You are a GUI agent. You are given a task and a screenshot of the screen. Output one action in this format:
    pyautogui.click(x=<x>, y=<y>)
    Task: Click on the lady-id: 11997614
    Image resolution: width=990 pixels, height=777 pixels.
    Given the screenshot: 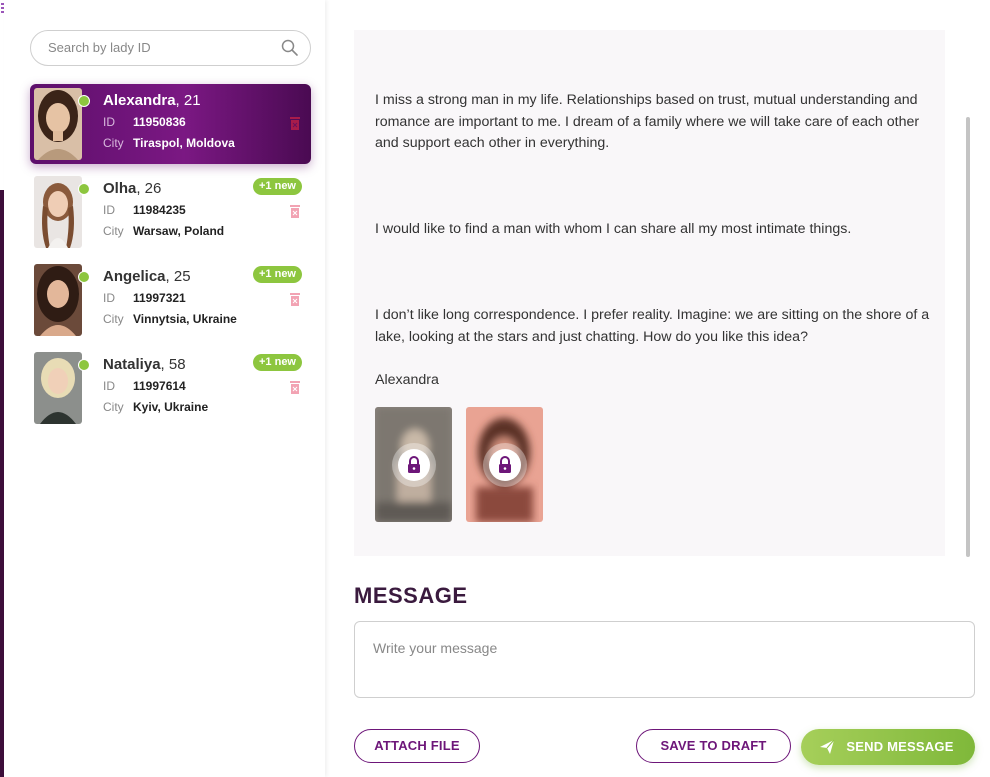 What is the action you would take?
    pyautogui.click(x=159, y=386)
    